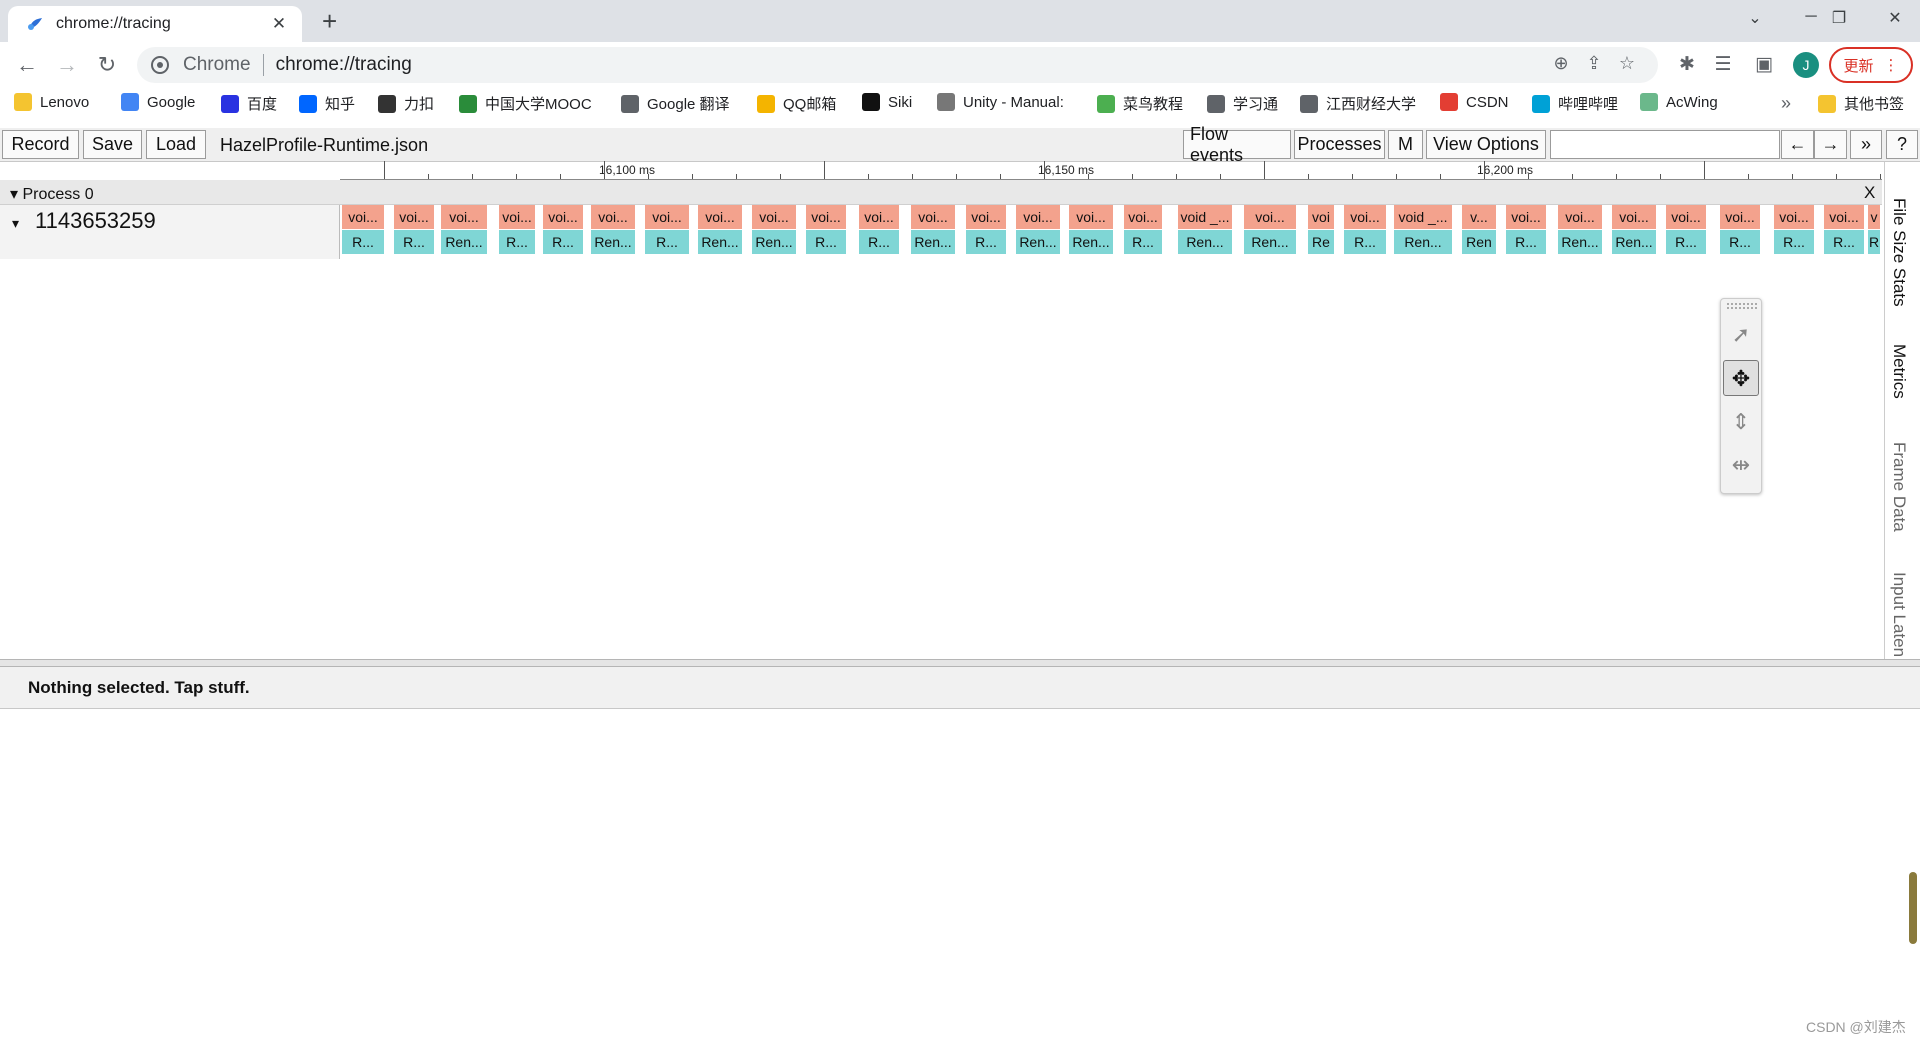 Image resolution: width=1920 pixels, height=1042 pixels. What do you see at coordinates (1237, 144) in the screenshot?
I see `flow-events-button: Flow events` at bounding box center [1237, 144].